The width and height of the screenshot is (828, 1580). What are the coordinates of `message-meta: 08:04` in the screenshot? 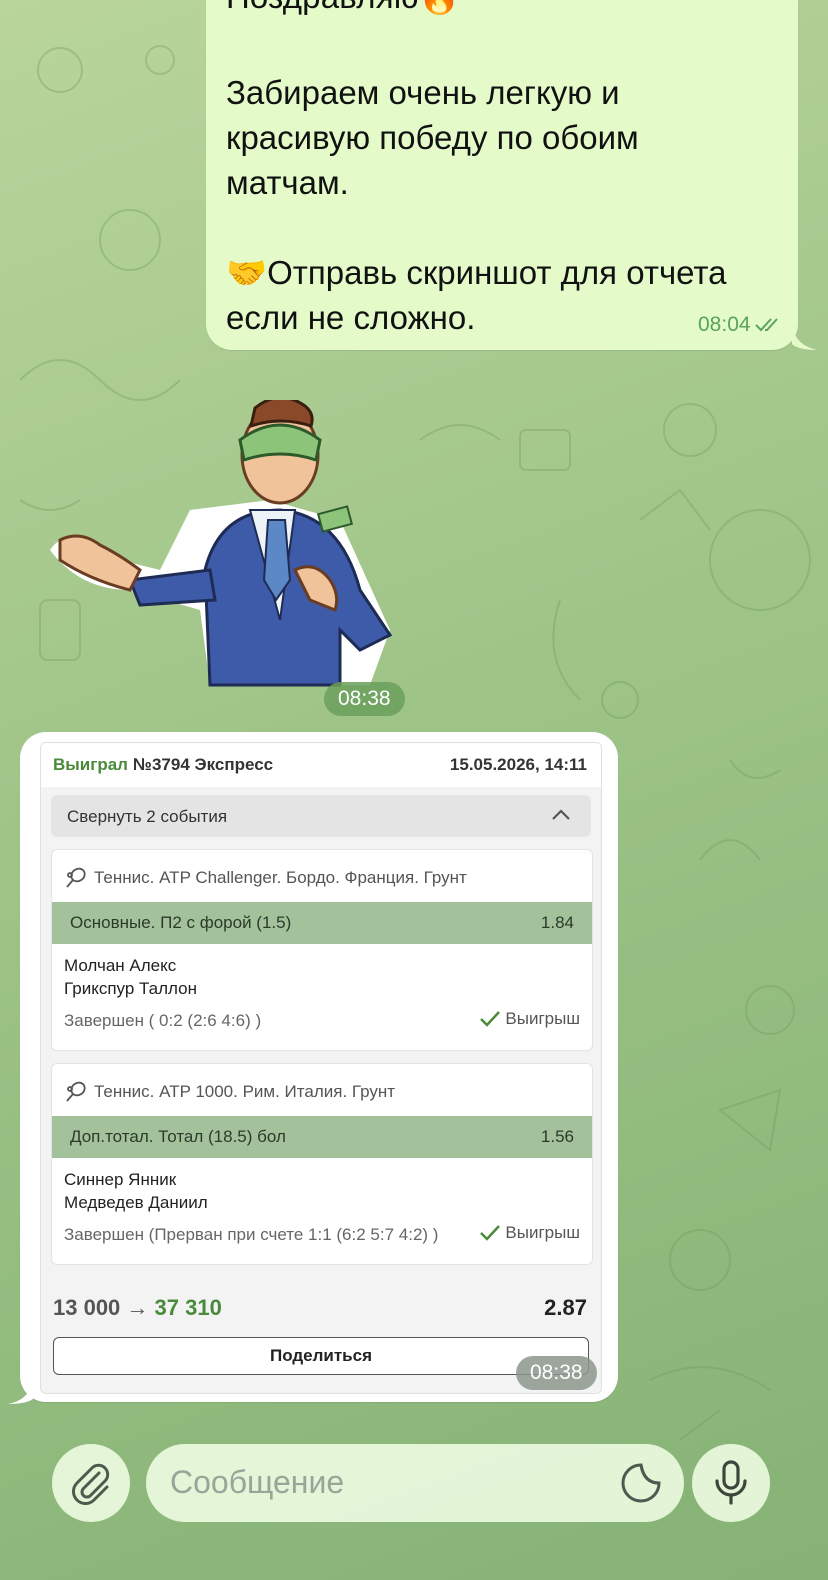 It's located at (741, 325).